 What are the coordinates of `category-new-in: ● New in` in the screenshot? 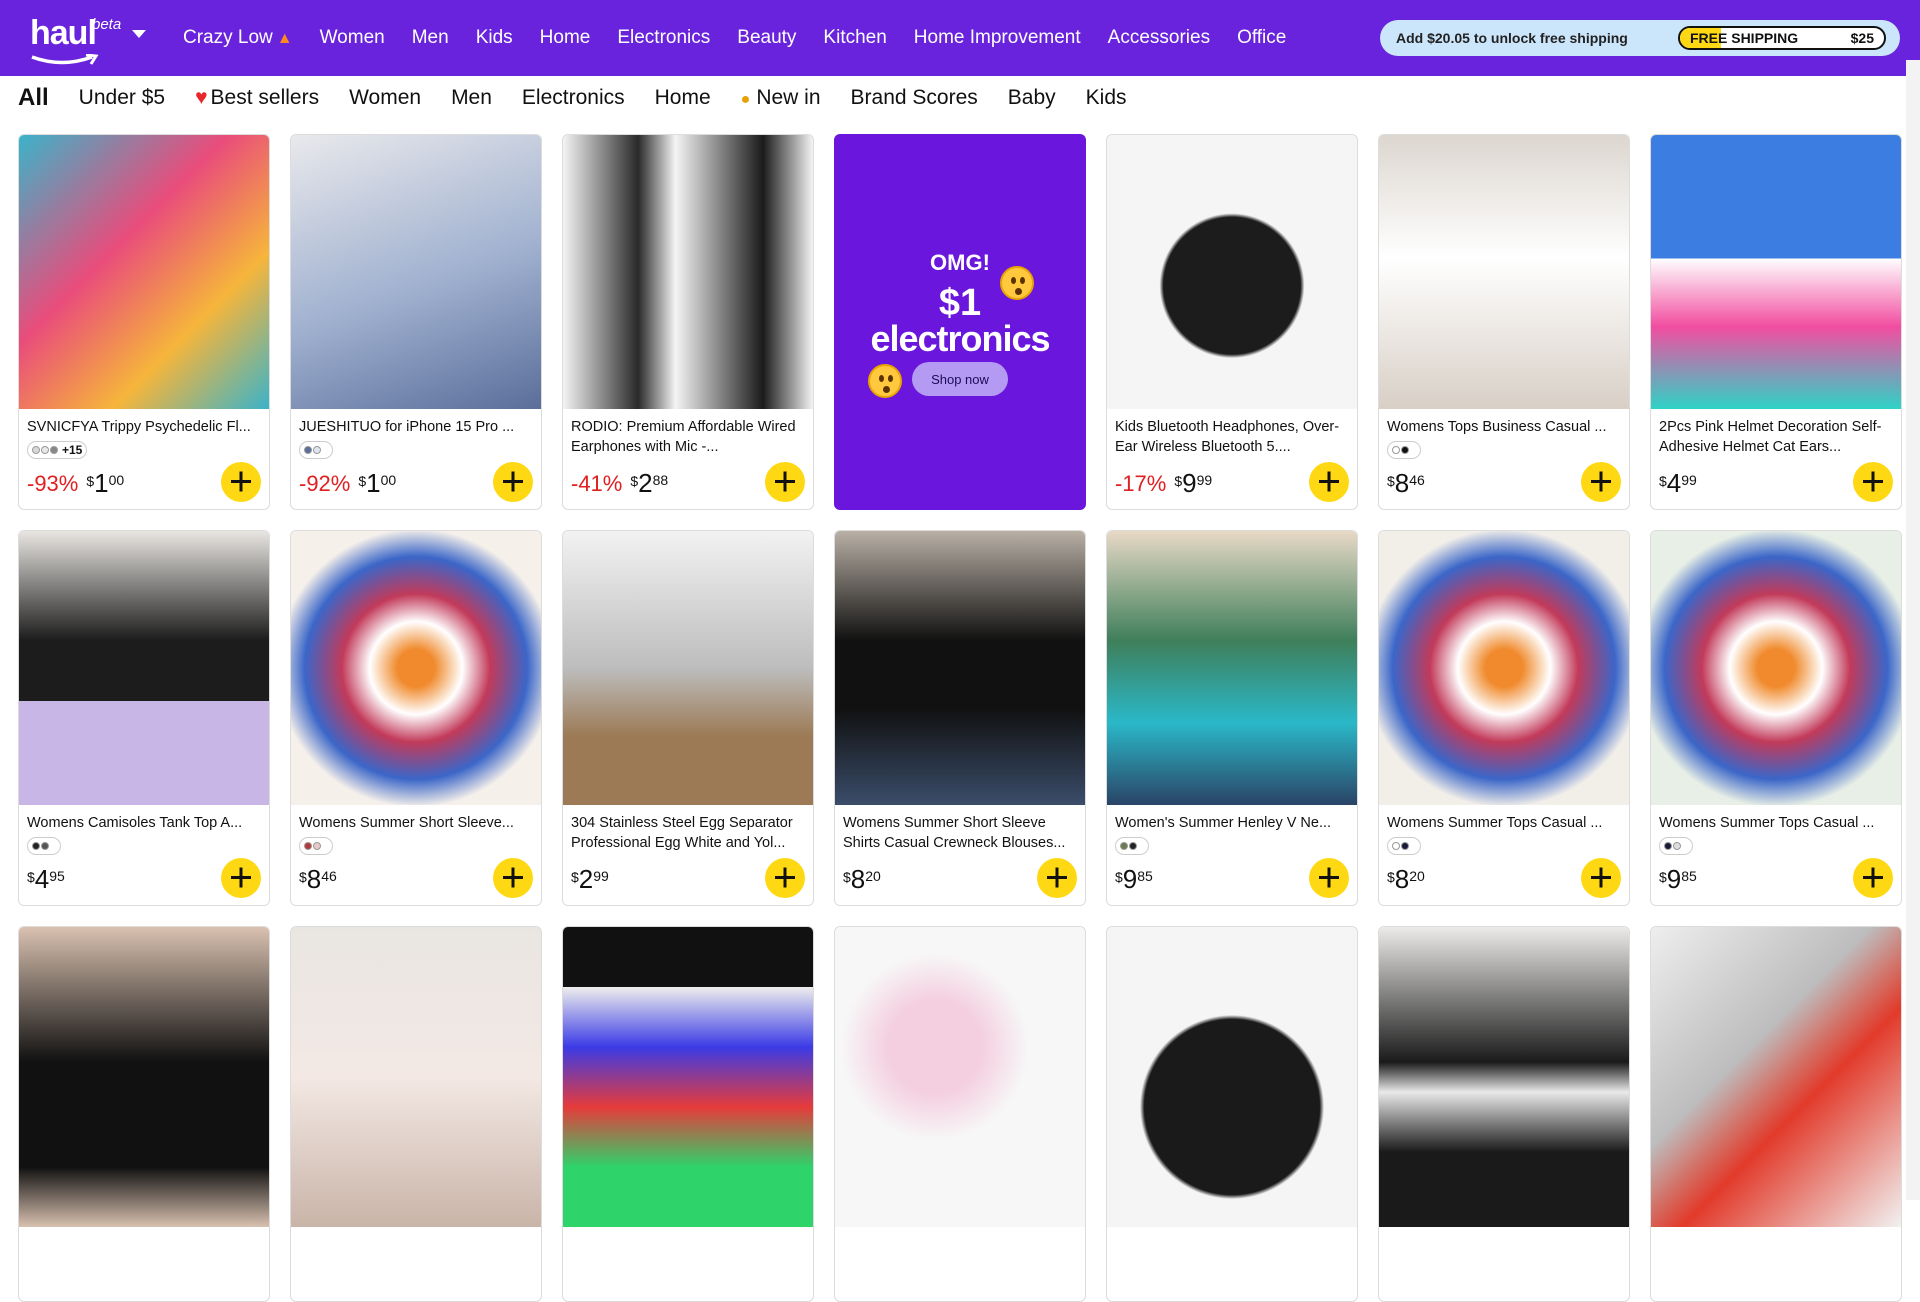 It's located at (781, 98).